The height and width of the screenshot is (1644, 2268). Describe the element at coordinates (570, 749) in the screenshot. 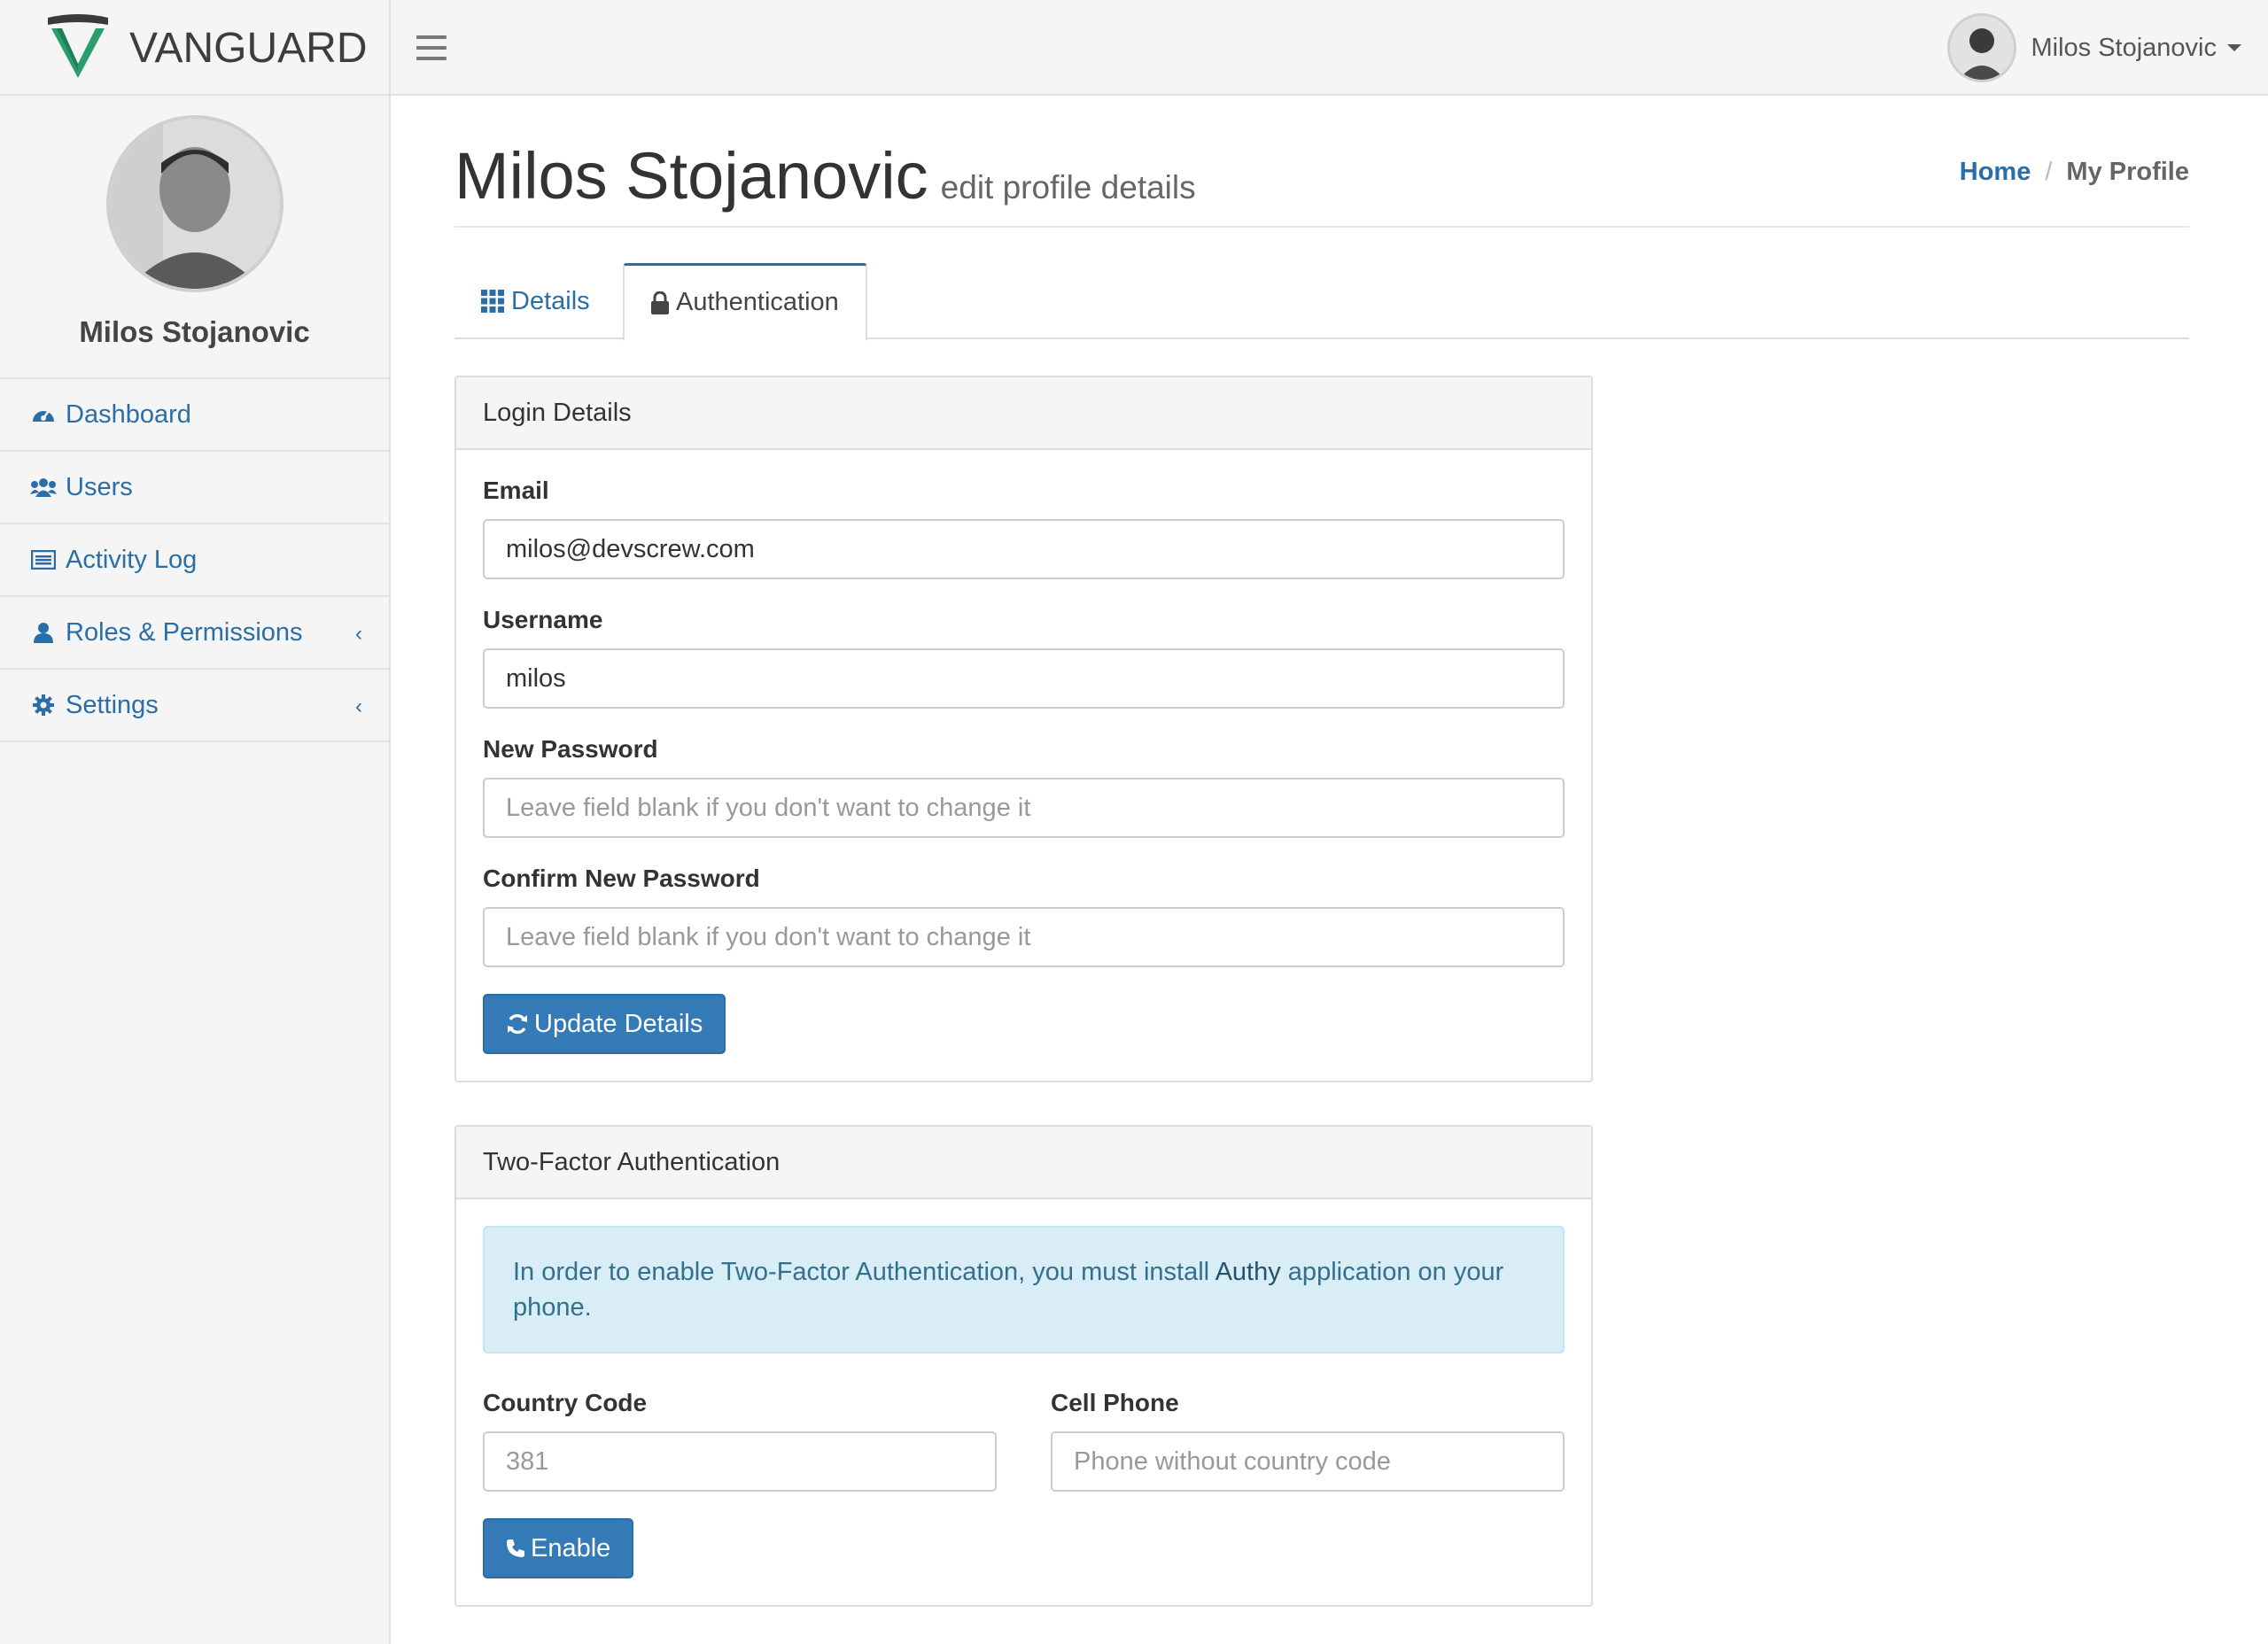

I see `new-password-label: New Password` at that location.